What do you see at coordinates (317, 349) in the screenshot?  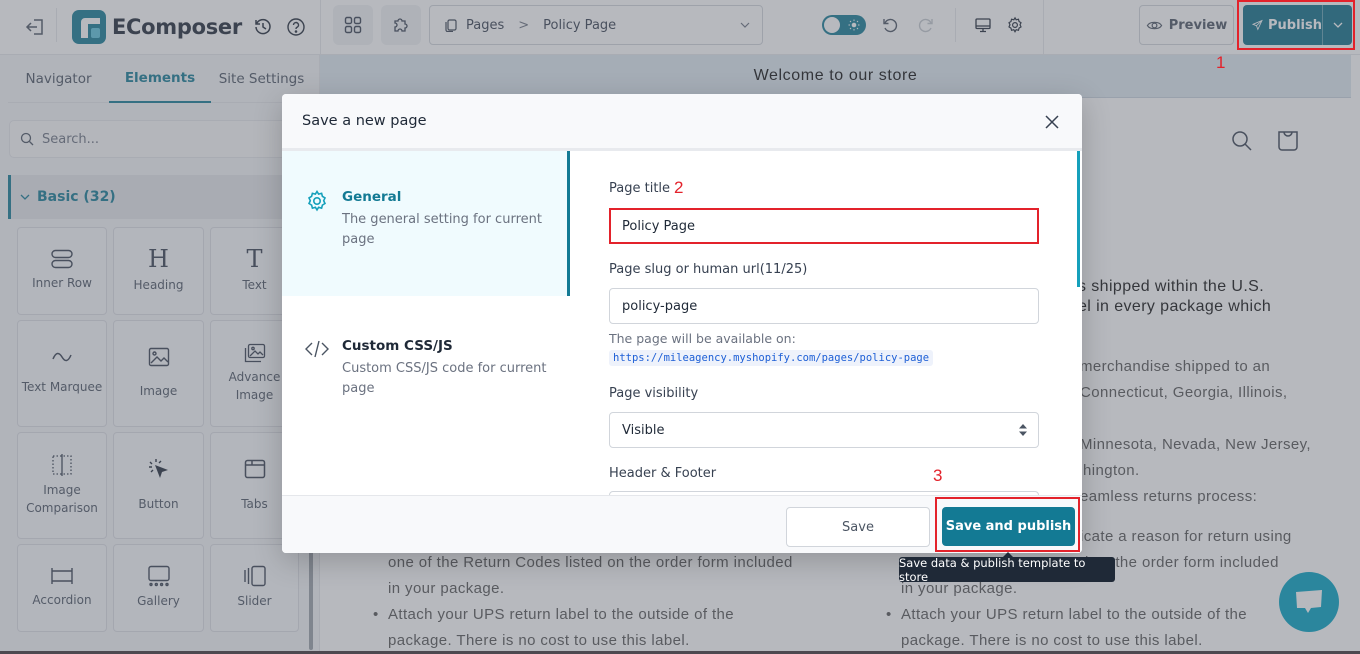 I see `code-icon` at bounding box center [317, 349].